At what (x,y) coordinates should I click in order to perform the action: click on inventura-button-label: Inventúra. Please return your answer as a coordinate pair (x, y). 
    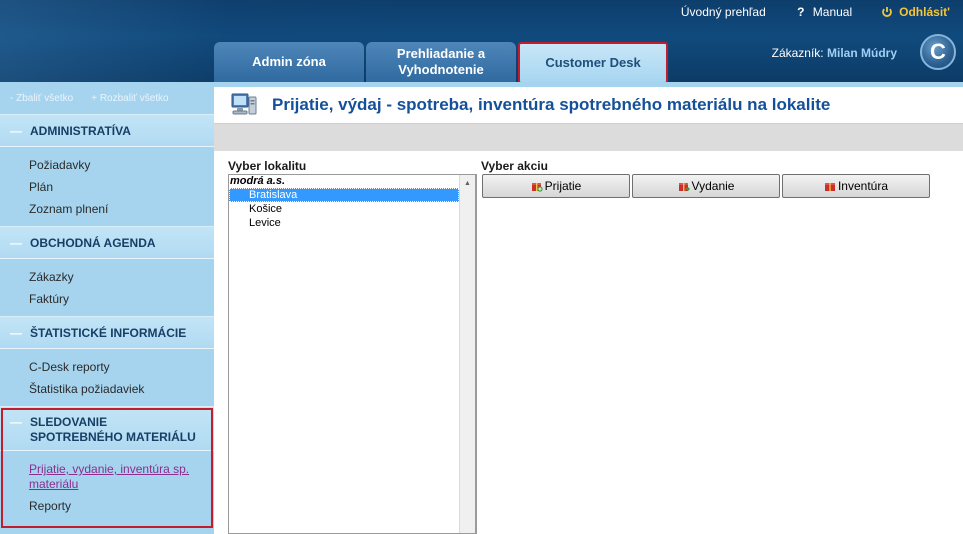
    Looking at the image, I should click on (863, 186).